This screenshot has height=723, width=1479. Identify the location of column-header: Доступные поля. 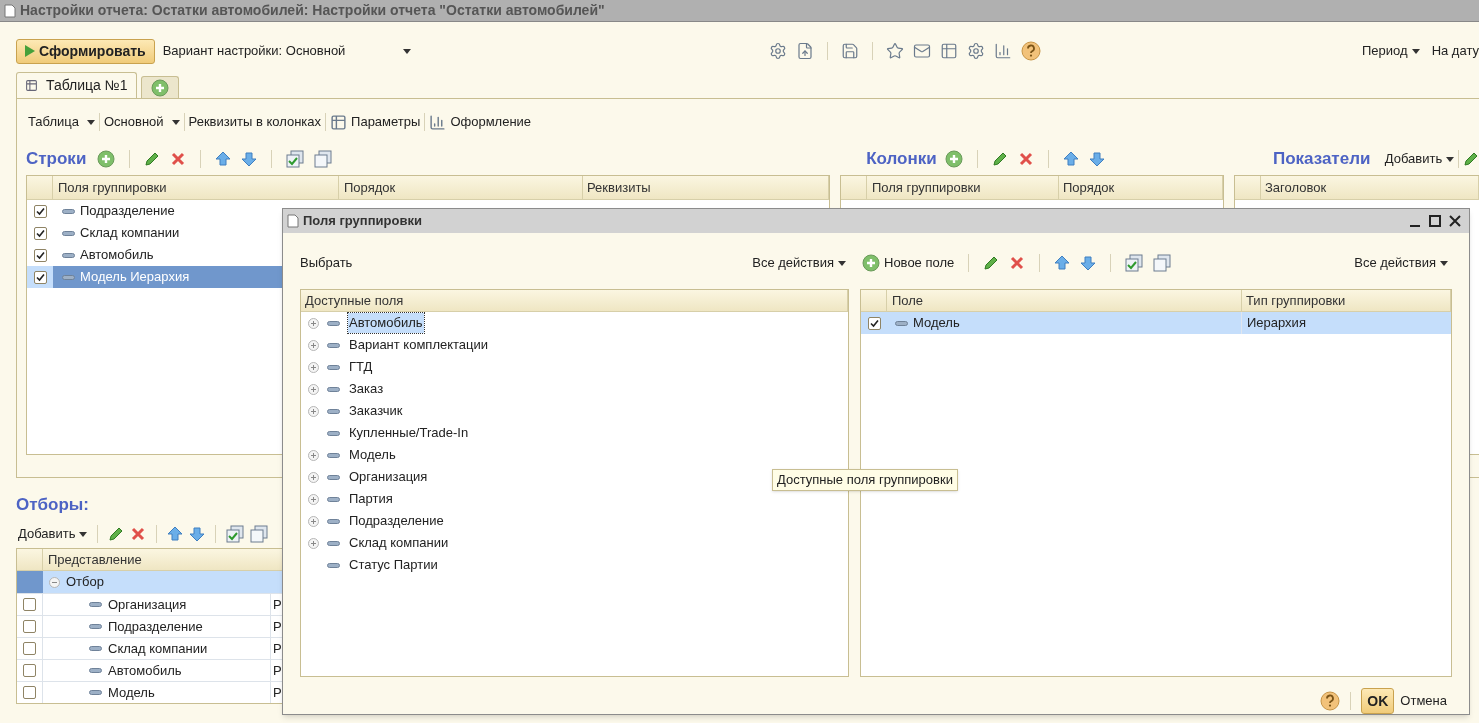
(574, 300).